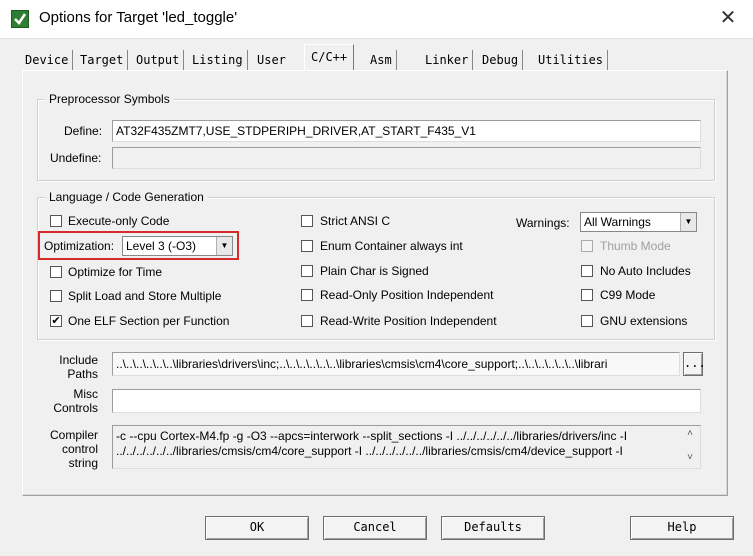 This screenshot has width=753, height=556. What do you see at coordinates (376, 19) in the screenshot?
I see `title-bar: Options for Target 'led_toggle' ✕` at bounding box center [376, 19].